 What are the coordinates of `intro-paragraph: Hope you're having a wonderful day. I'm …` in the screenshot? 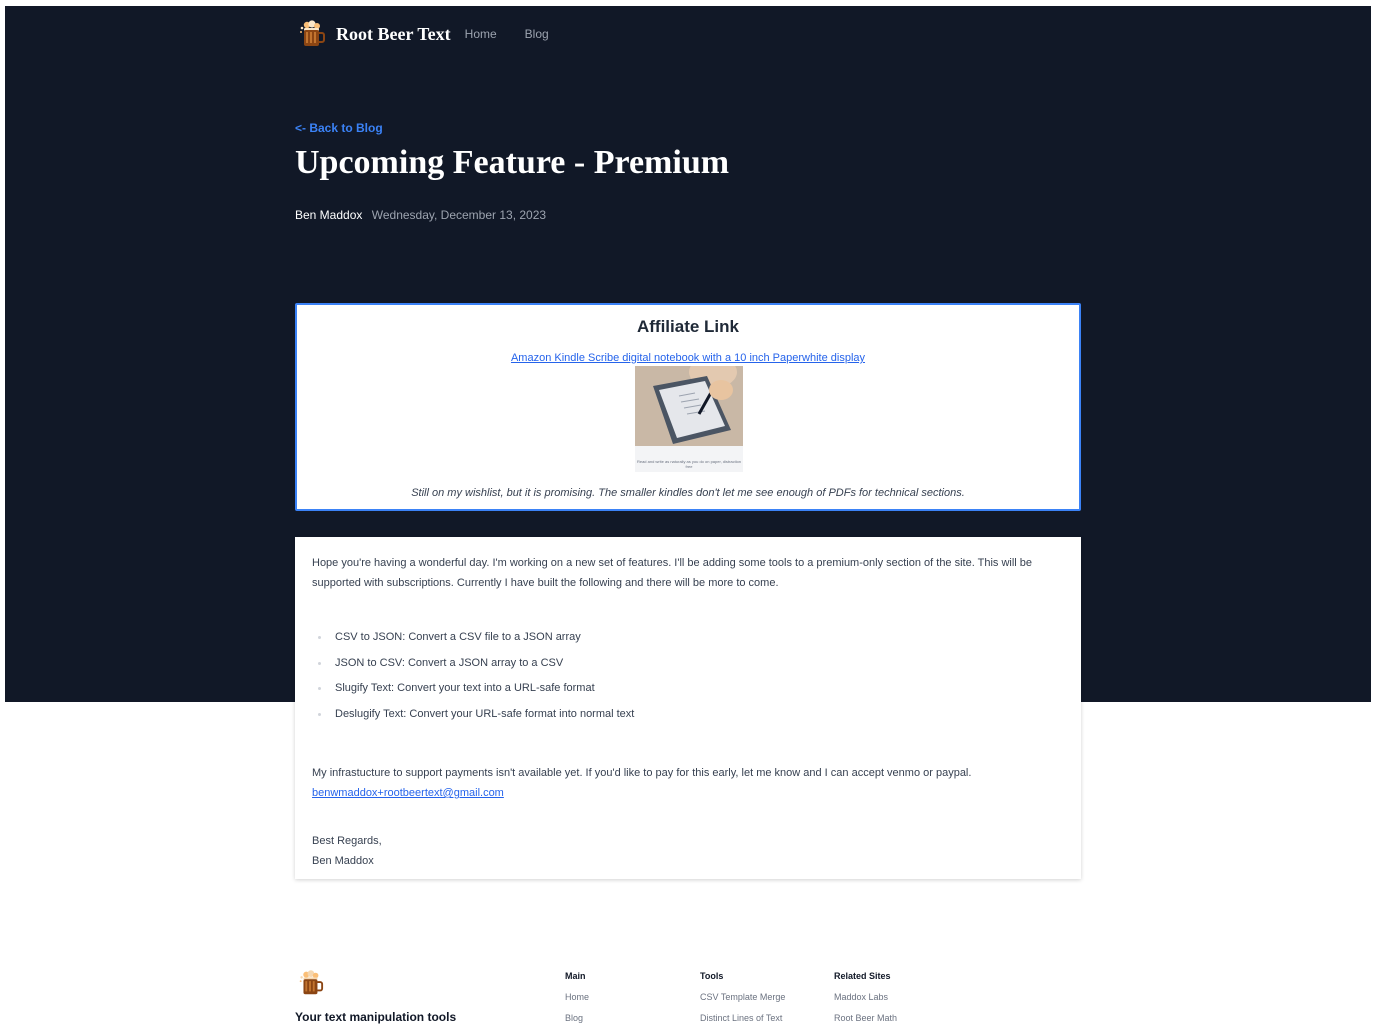 It's located at (672, 573).